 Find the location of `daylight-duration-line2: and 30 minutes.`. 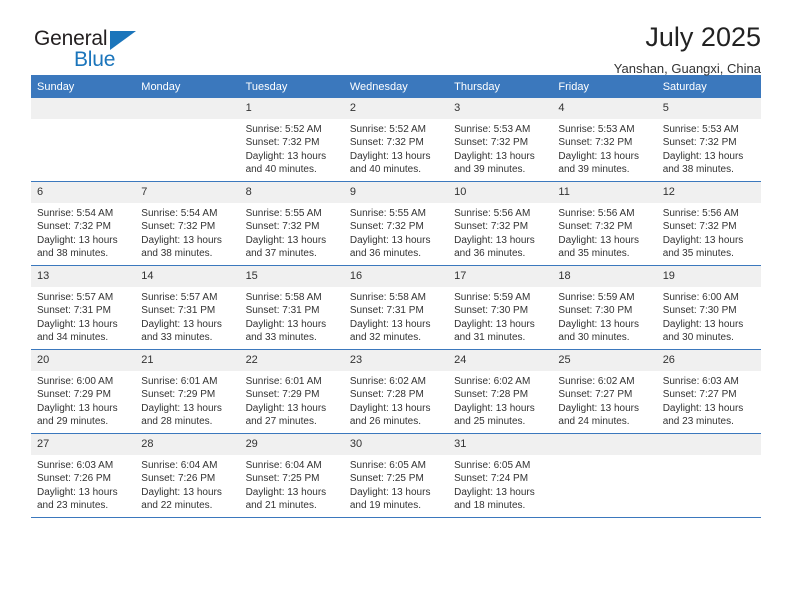

daylight-duration-line2: and 30 minutes. is located at coordinates (594, 338).